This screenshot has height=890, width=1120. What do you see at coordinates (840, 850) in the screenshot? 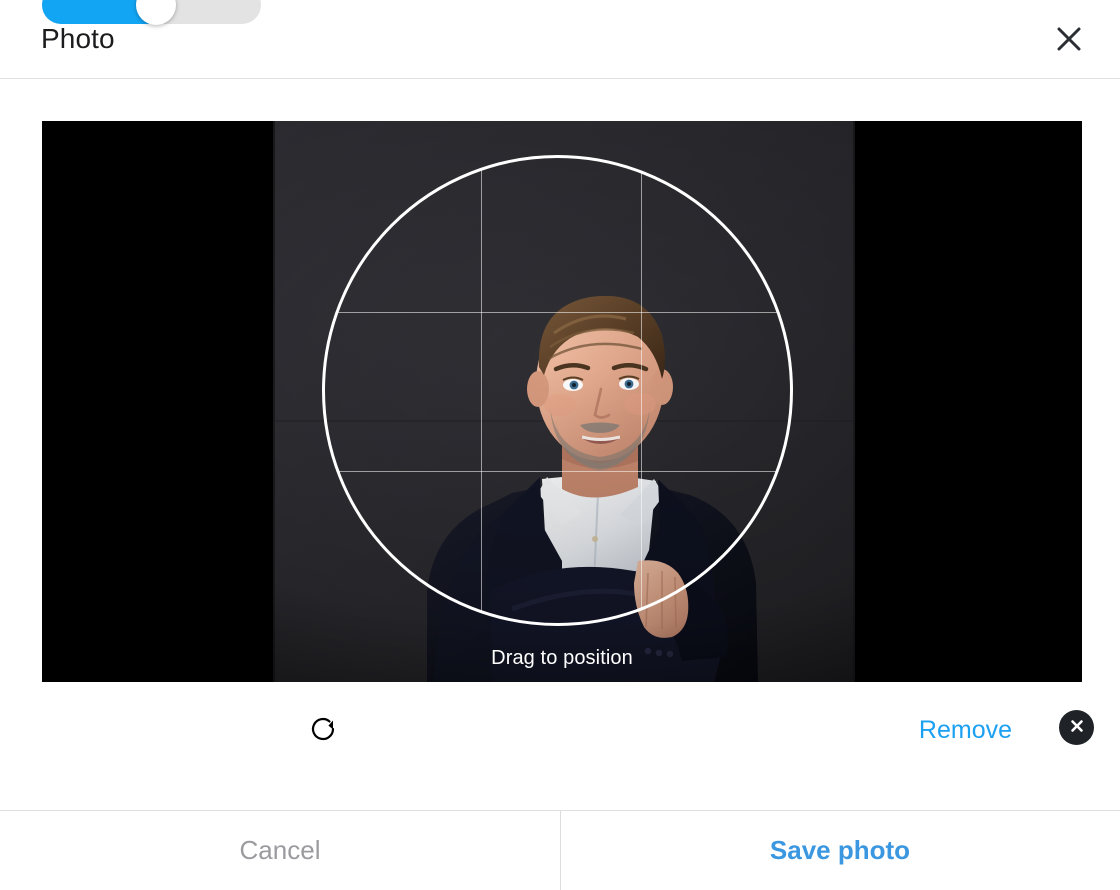
I see `save-photo-button: Save photo` at bounding box center [840, 850].